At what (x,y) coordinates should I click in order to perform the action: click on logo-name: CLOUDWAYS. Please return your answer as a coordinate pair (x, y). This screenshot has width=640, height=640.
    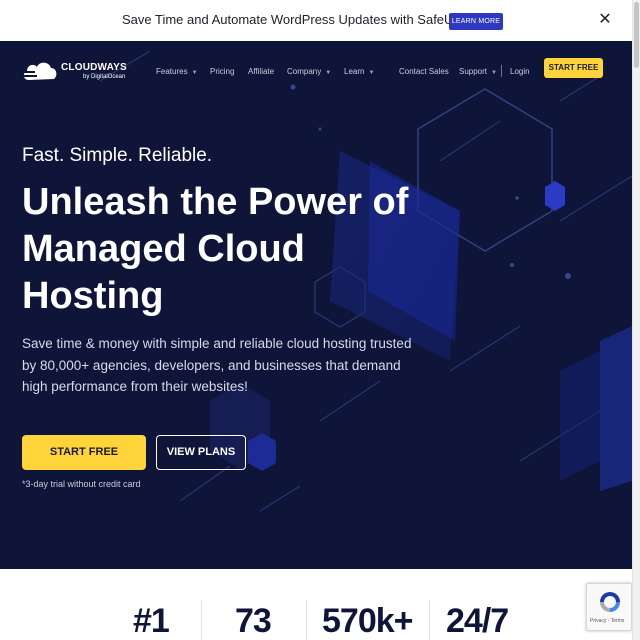
    Looking at the image, I should click on (94, 67).